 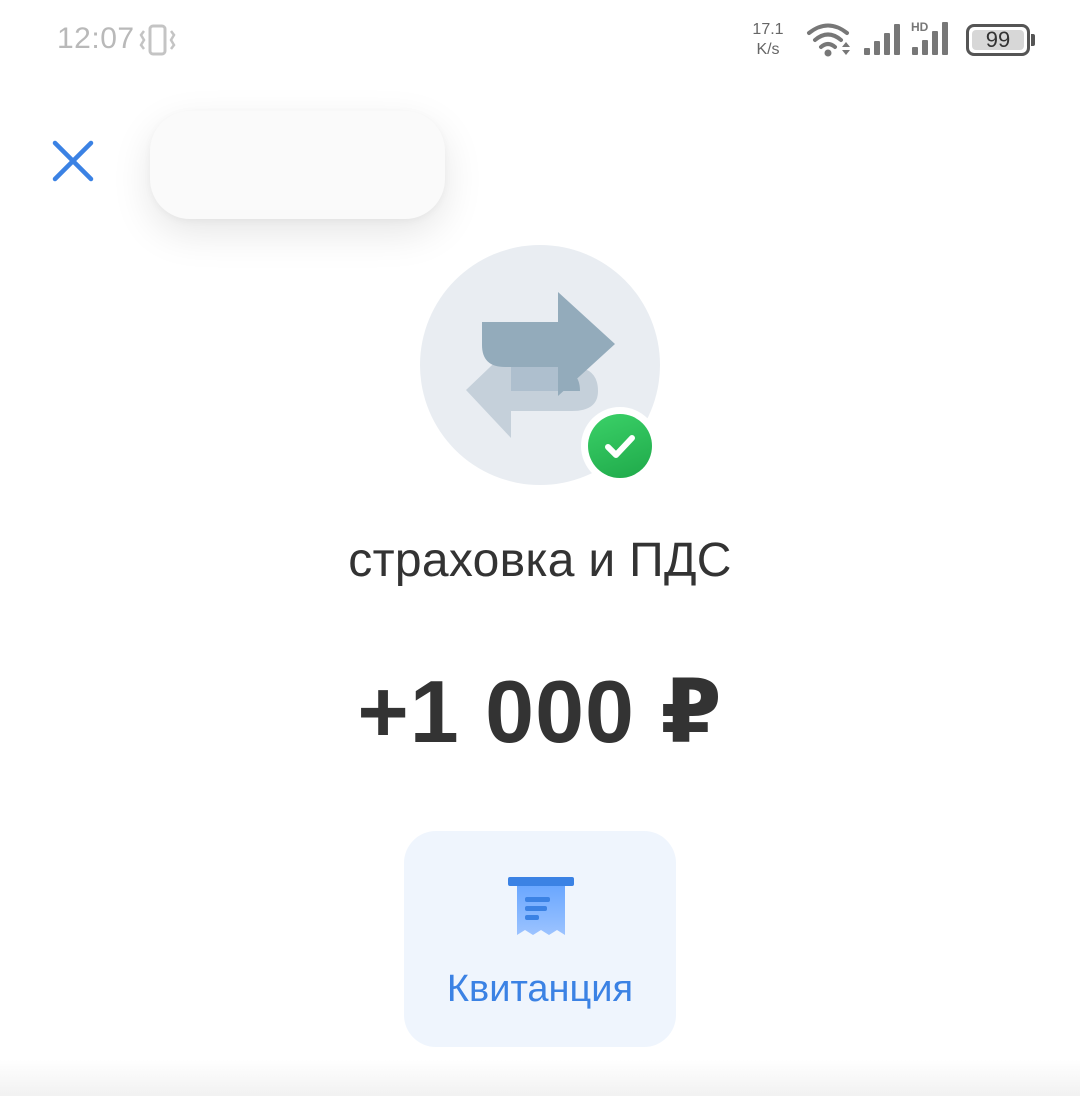 I want to click on status-bar: 12:07 17.1 K/s HD 99, so click(x=540, y=40).